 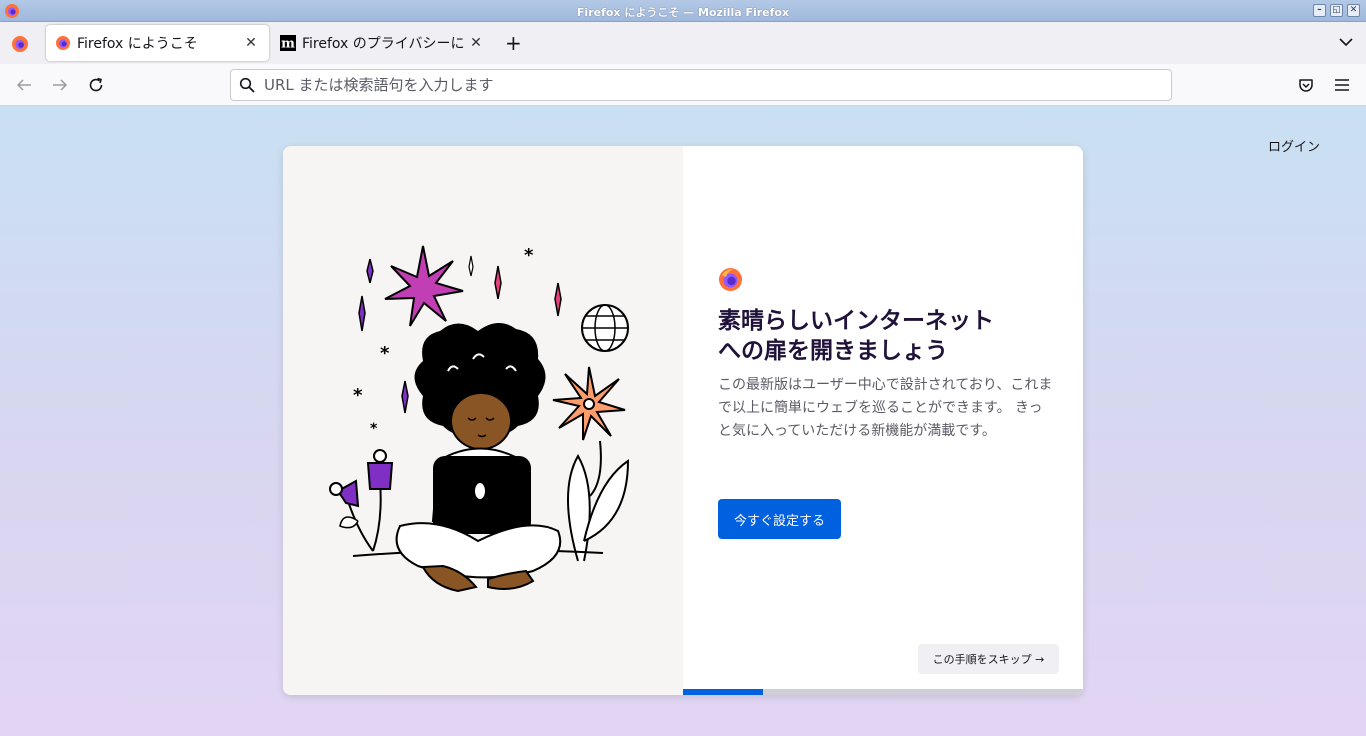 I want to click on firefox-icon, so click(x=63, y=43).